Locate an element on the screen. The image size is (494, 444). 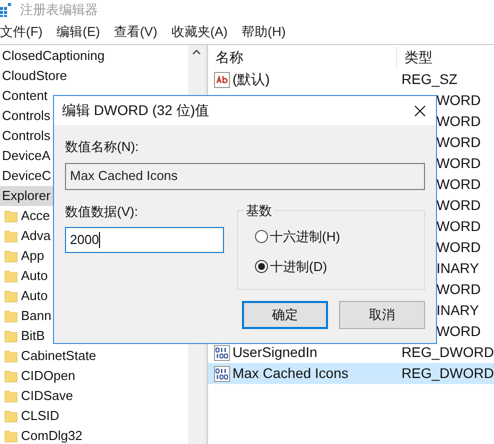
value-name: (默认) is located at coordinates (251, 79).